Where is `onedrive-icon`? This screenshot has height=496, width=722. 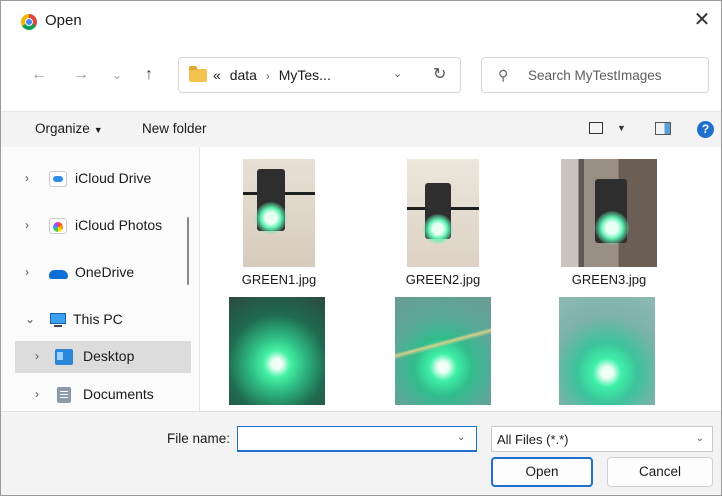
onedrive-icon is located at coordinates (58, 273).